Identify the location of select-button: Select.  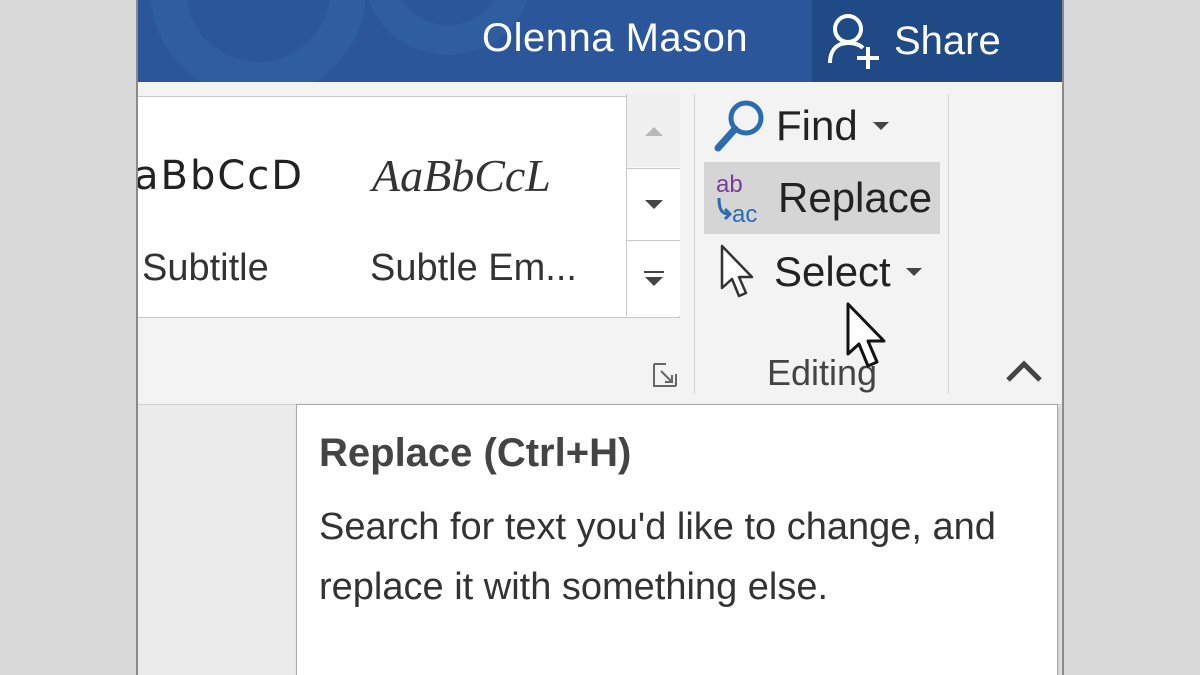
(822, 272).